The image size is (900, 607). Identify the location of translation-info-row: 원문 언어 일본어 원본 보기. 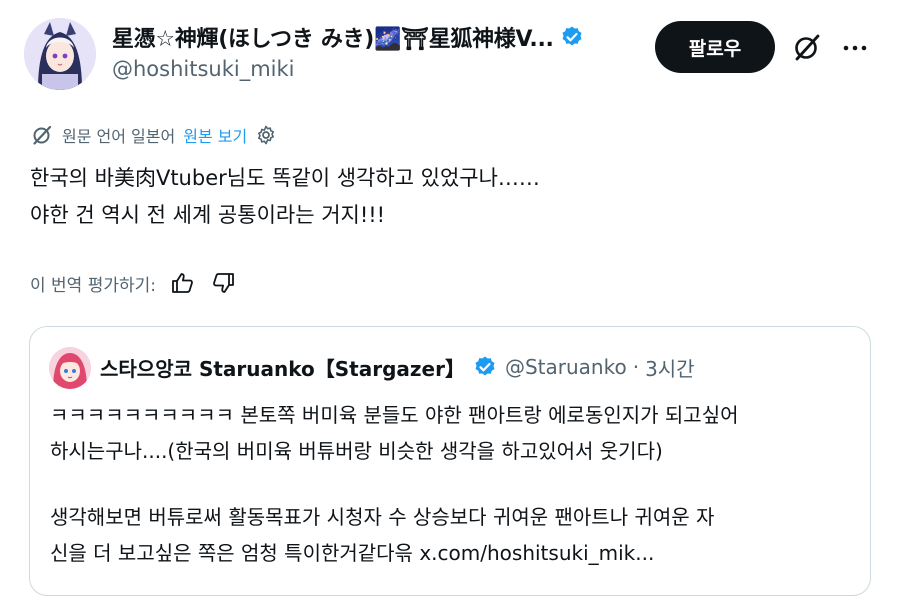
(153, 135).